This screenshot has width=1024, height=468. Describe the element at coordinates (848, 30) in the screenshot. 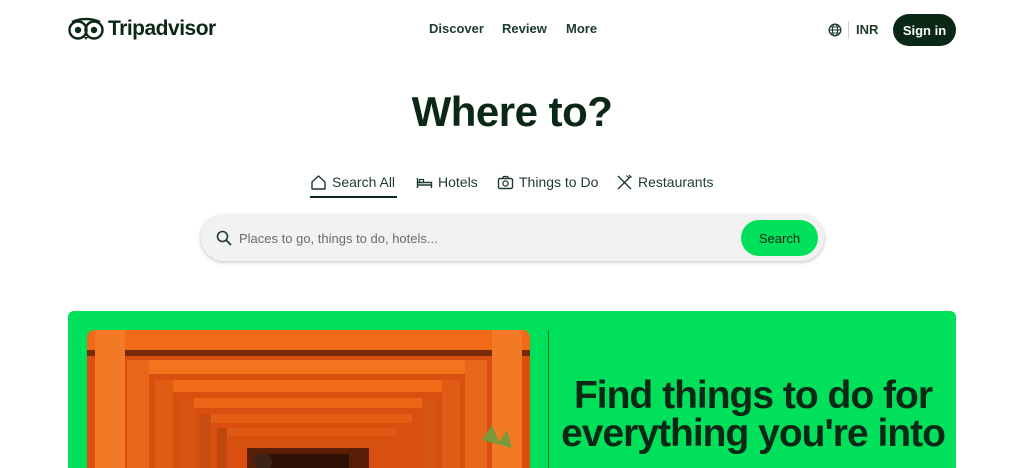

I see `header-divider` at that location.